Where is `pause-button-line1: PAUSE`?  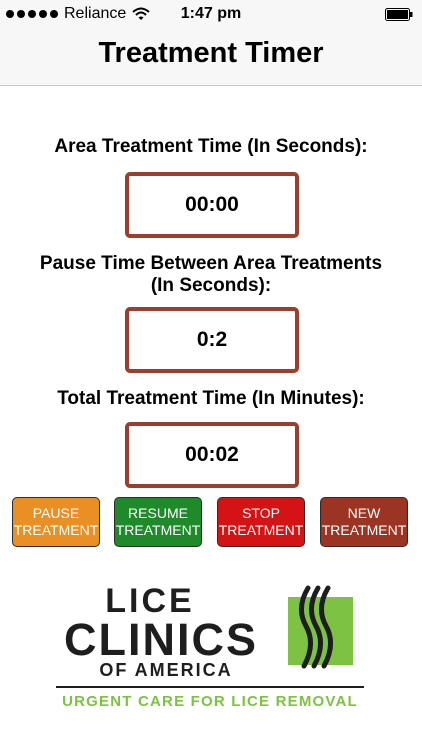 pause-button-line1: PAUSE is located at coordinates (56, 513).